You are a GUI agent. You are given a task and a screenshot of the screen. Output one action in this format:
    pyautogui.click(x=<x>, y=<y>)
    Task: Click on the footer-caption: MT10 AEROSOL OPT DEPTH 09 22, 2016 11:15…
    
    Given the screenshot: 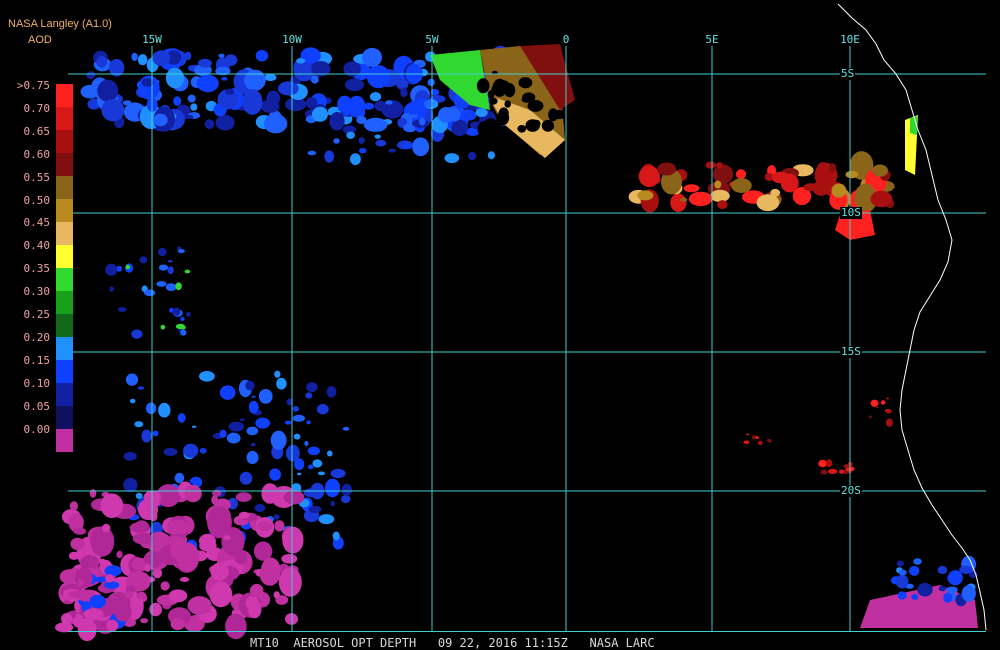 What is the action you would take?
    pyautogui.click(x=452, y=643)
    